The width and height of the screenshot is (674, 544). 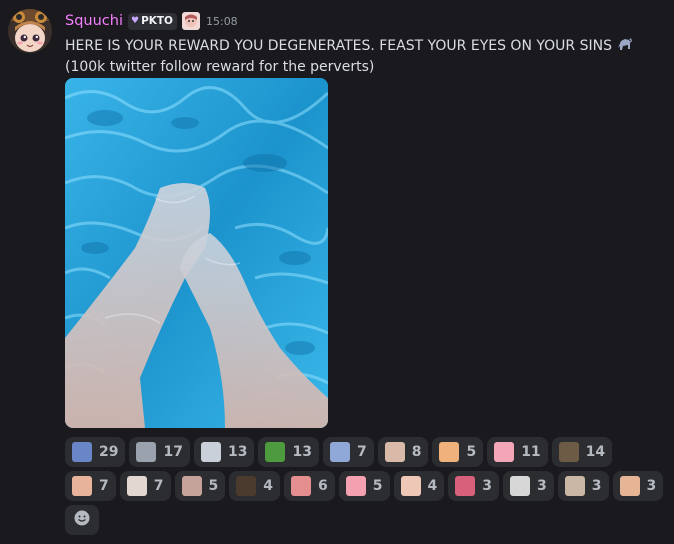 I want to click on skeleton-horse-emoji-icon, so click(x=625, y=44).